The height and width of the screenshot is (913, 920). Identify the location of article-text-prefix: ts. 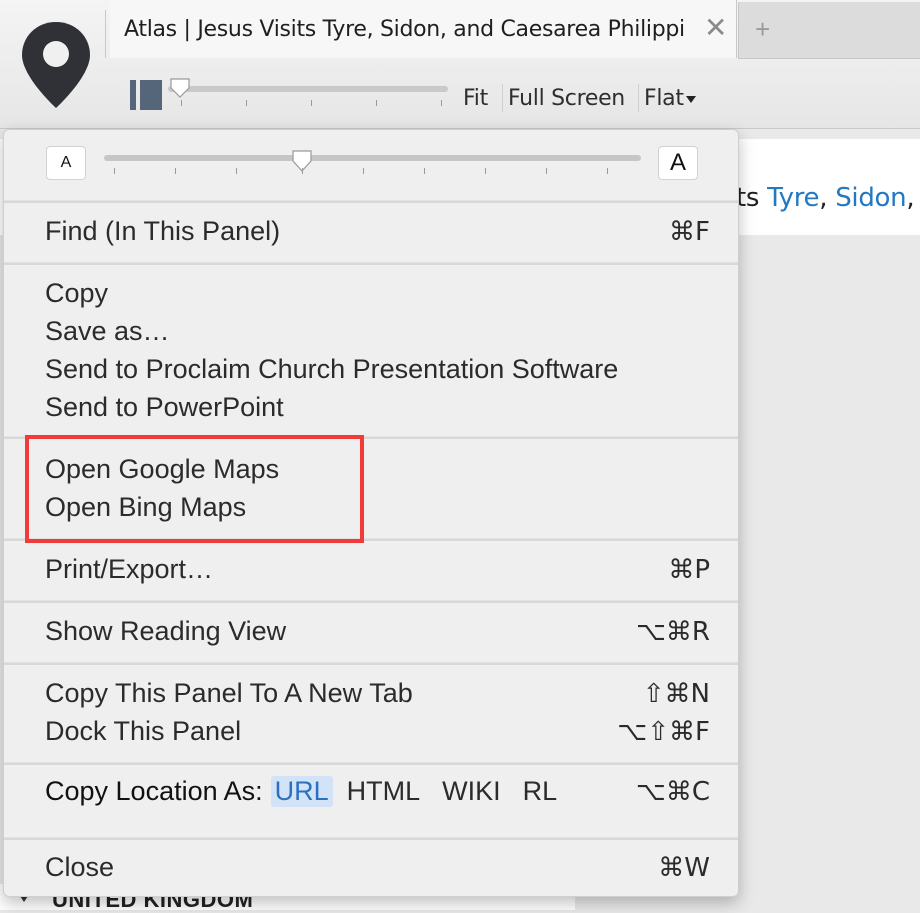
(752, 198).